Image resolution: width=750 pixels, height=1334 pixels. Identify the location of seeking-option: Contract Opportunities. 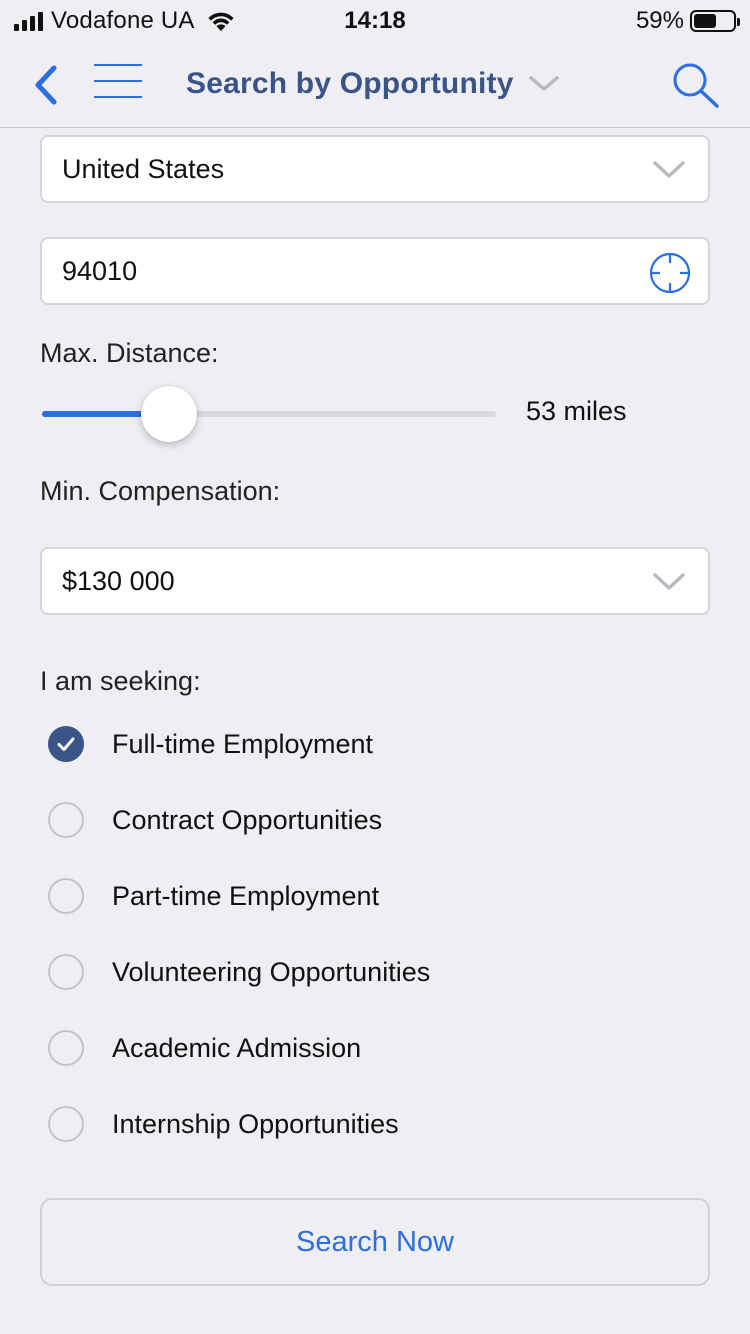
(348, 820).